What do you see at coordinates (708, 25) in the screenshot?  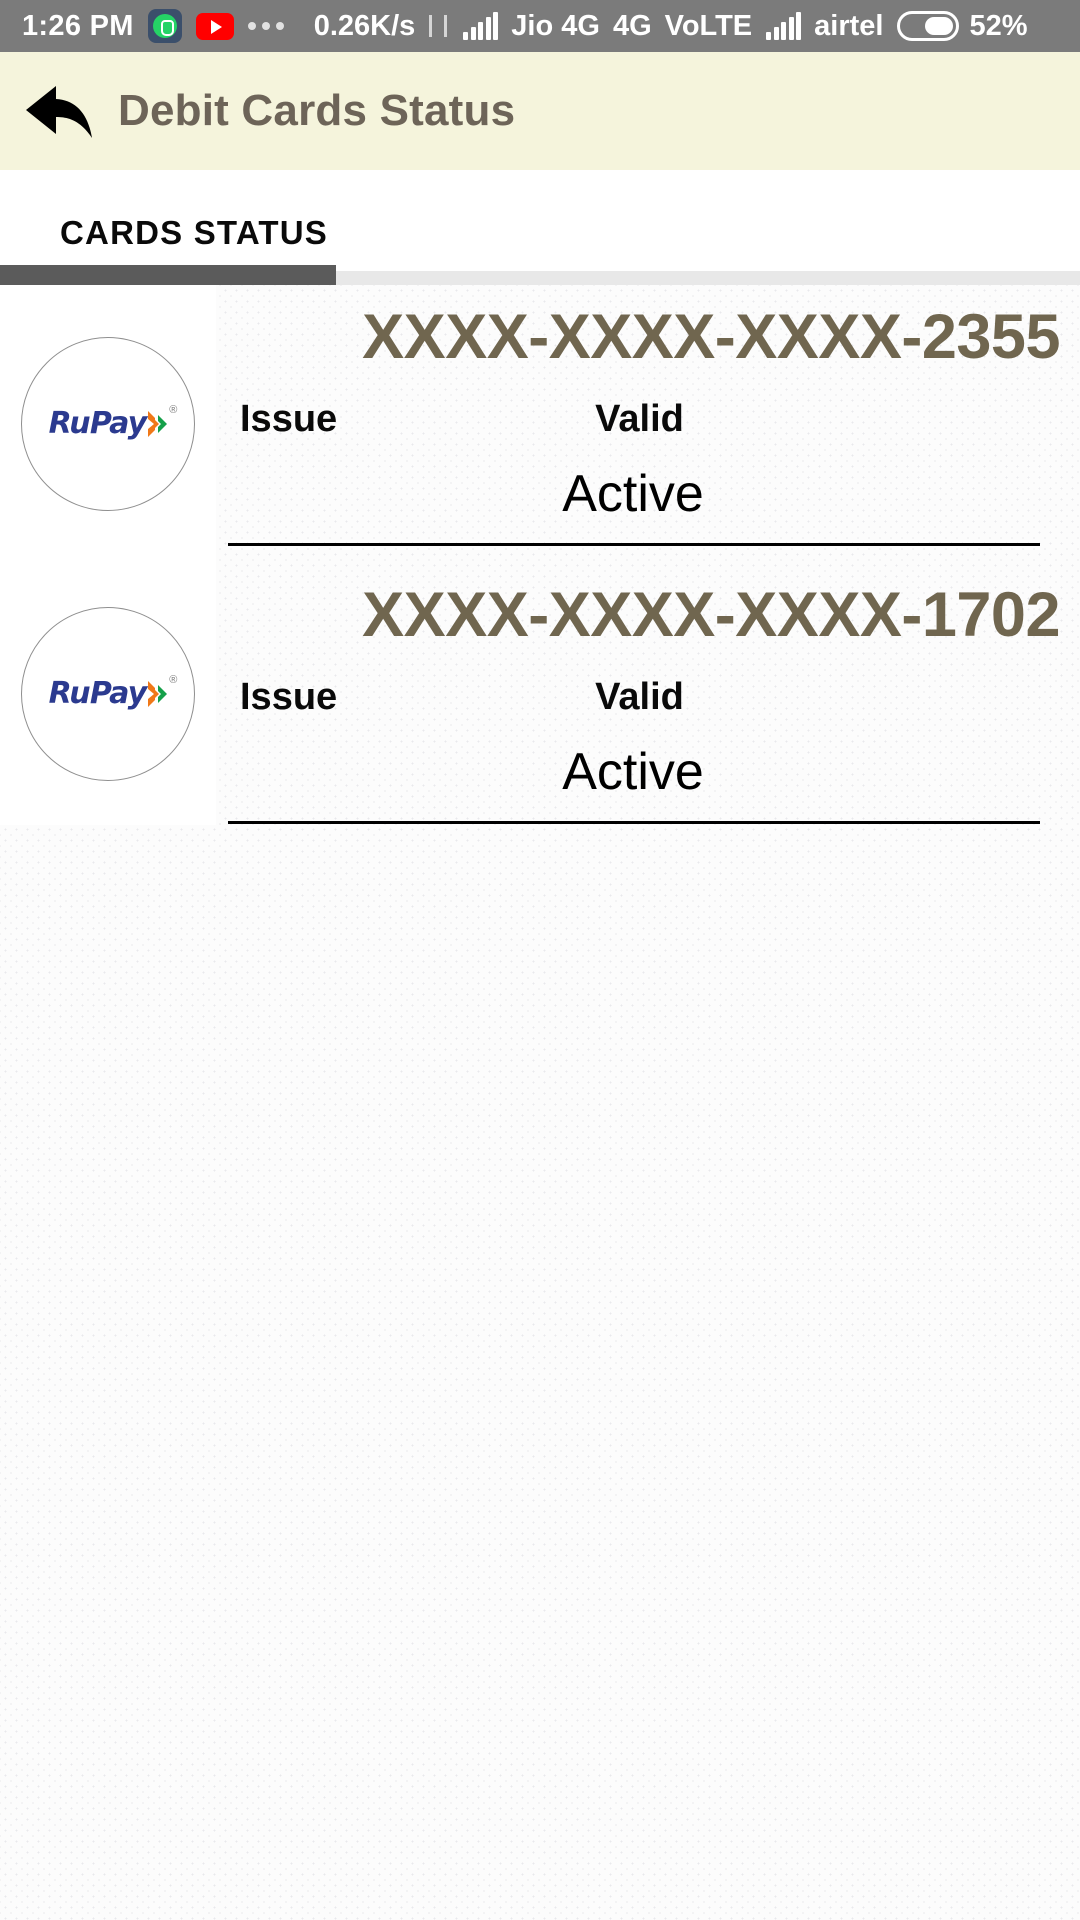 I see `volte-label: VoLTE` at bounding box center [708, 25].